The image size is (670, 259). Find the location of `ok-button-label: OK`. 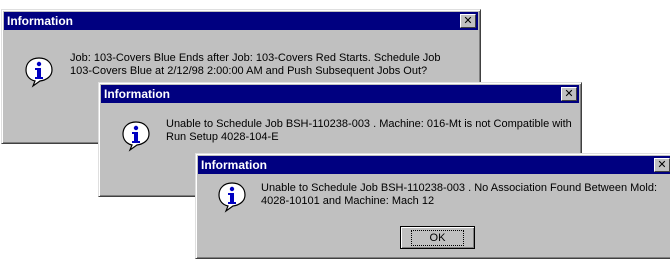

ok-button-label: OK is located at coordinates (437, 237).